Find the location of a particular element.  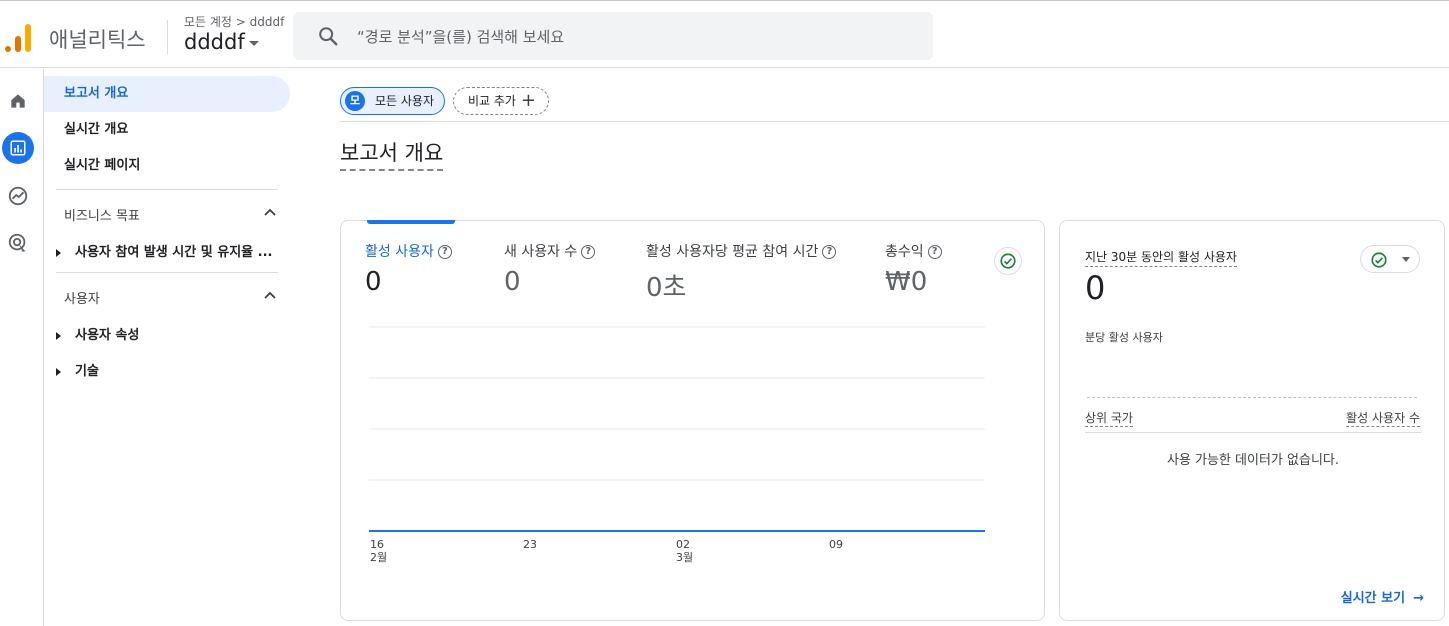

rail-home-button is located at coordinates (18, 101).